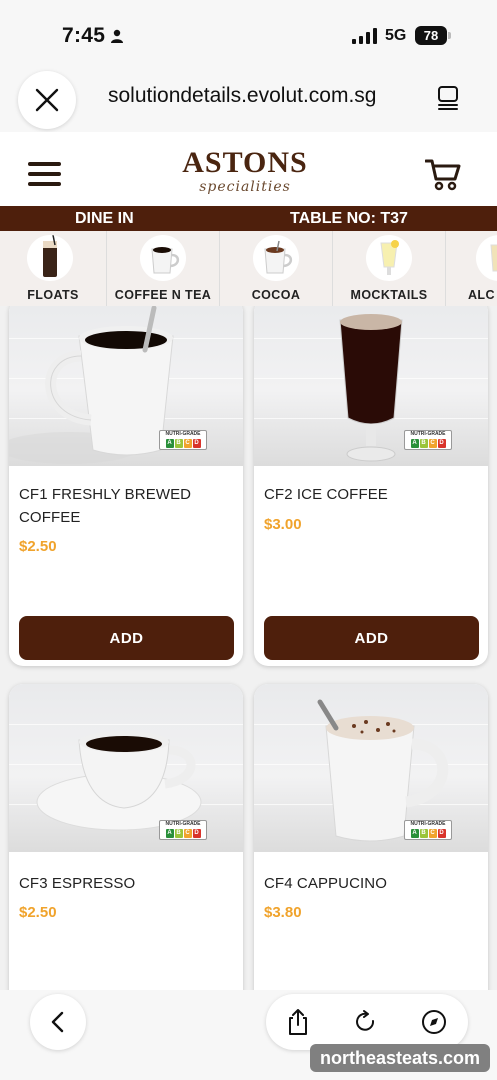  I want to click on category-alcohol: ALC, so click(471, 268).